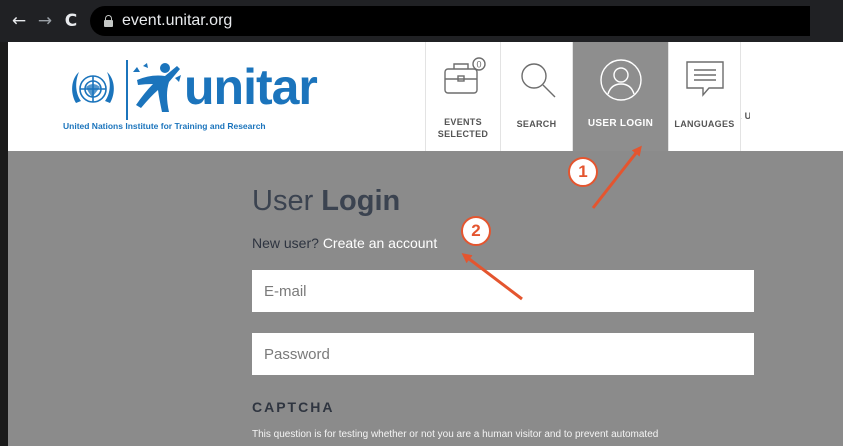 The image size is (843, 446). I want to click on reload-icon: C, so click(71, 21).